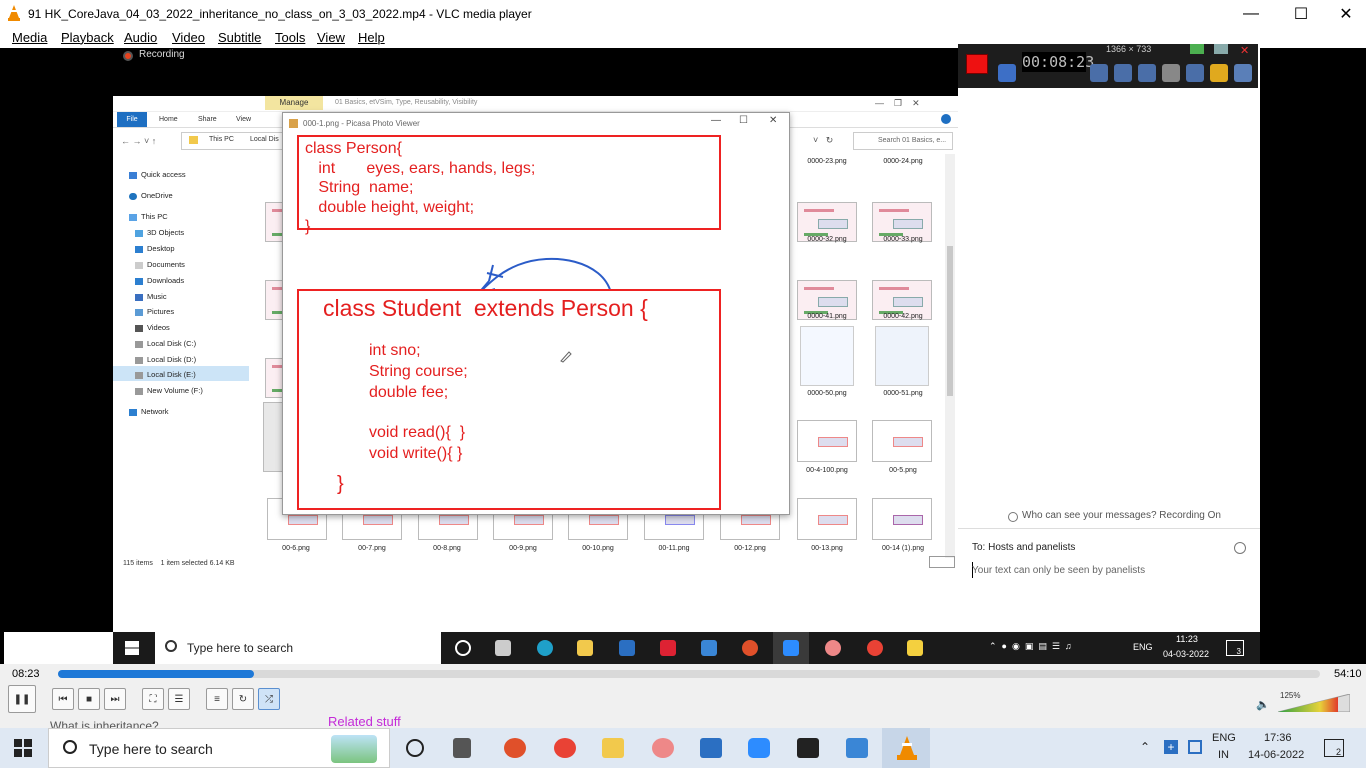  Describe the element at coordinates (331, 37) in the screenshot. I see `menu-view: View` at that location.